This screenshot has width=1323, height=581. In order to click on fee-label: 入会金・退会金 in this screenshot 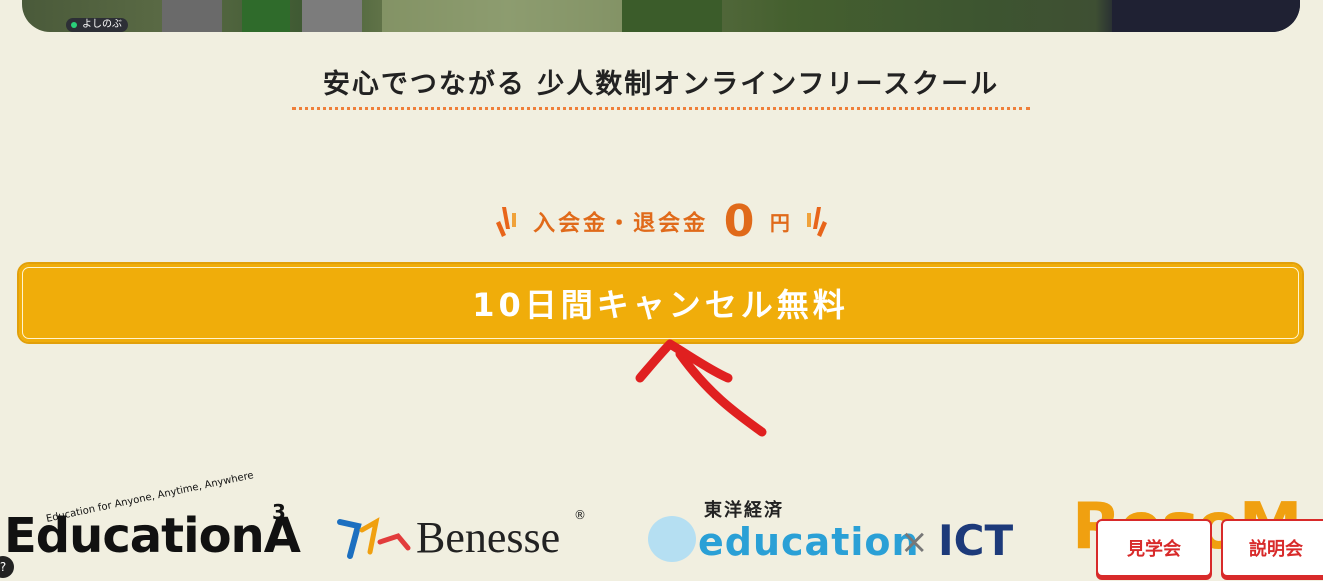, I will do `click(621, 224)`.